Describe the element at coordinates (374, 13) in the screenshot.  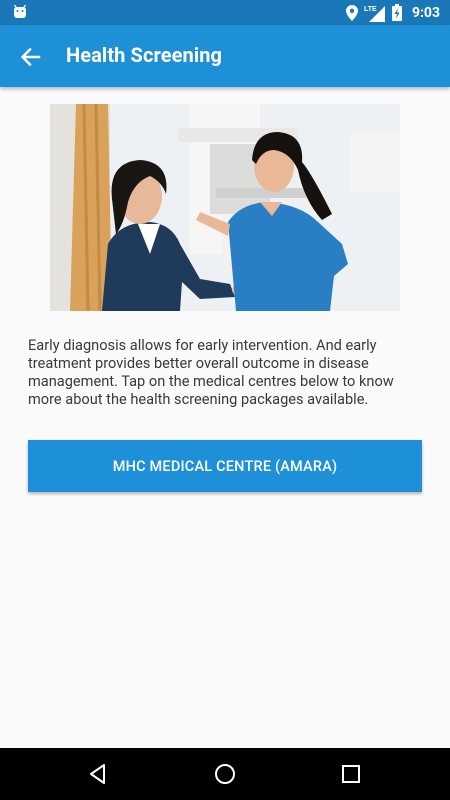
I see `lte-signal-icon: LTE` at that location.